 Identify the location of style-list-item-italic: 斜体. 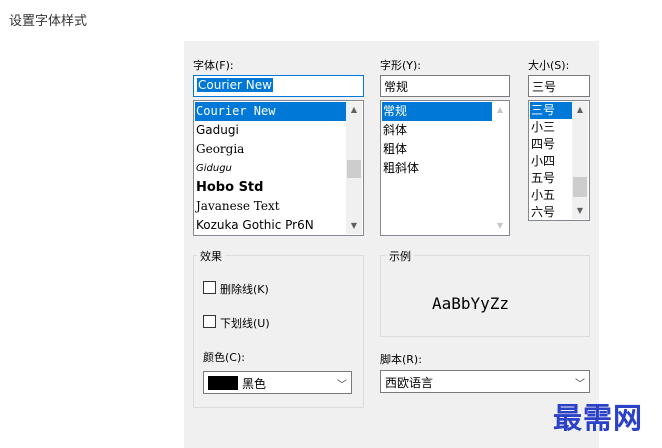
(437, 130).